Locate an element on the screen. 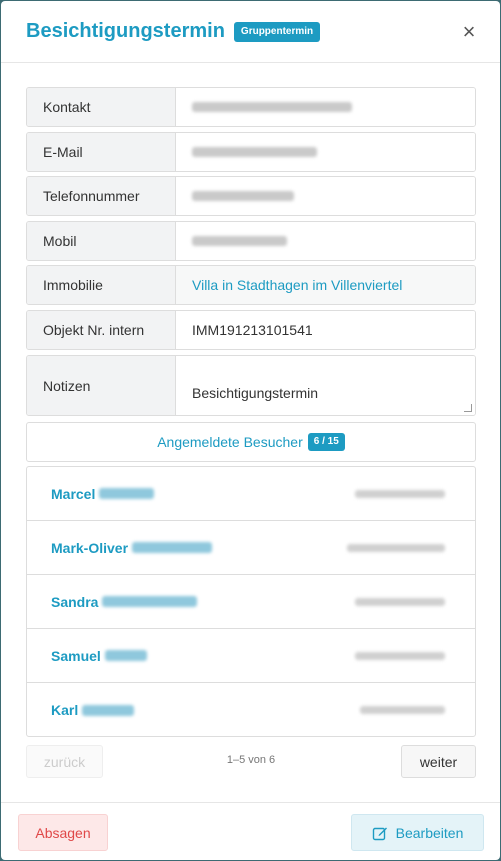  visitors-header: Angemeldete Besucher 6 / 15 is located at coordinates (251, 442).